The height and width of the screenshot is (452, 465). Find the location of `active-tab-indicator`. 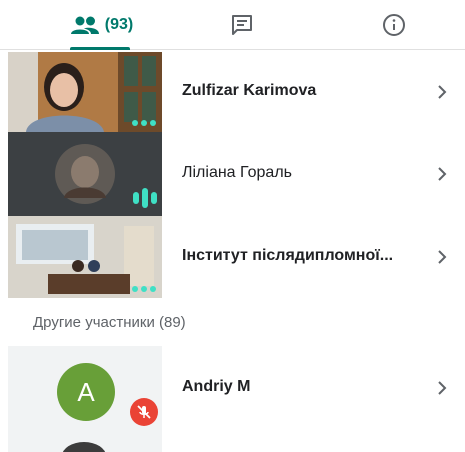

active-tab-indicator is located at coordinates (100, 48).